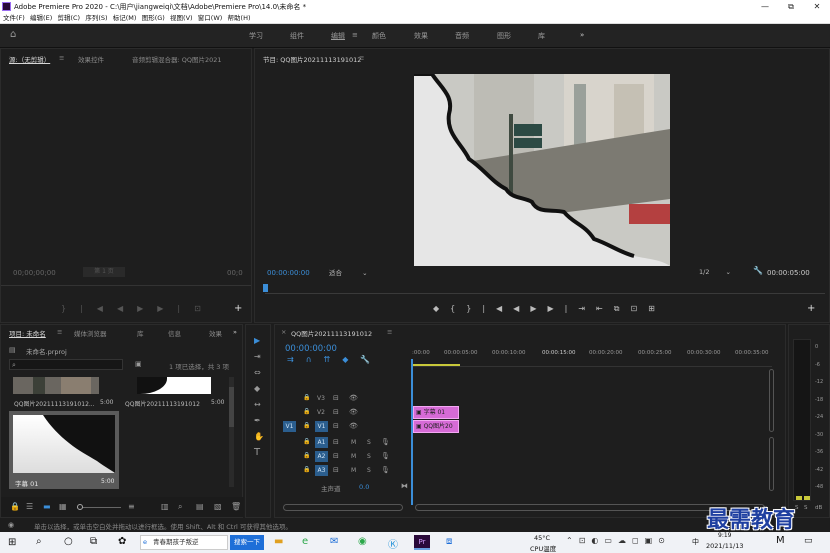  What do you see at coordinates (210, 18) in the screenshot?
I see `menu-window: 窗口(W)` at bounding box center [210, 18].